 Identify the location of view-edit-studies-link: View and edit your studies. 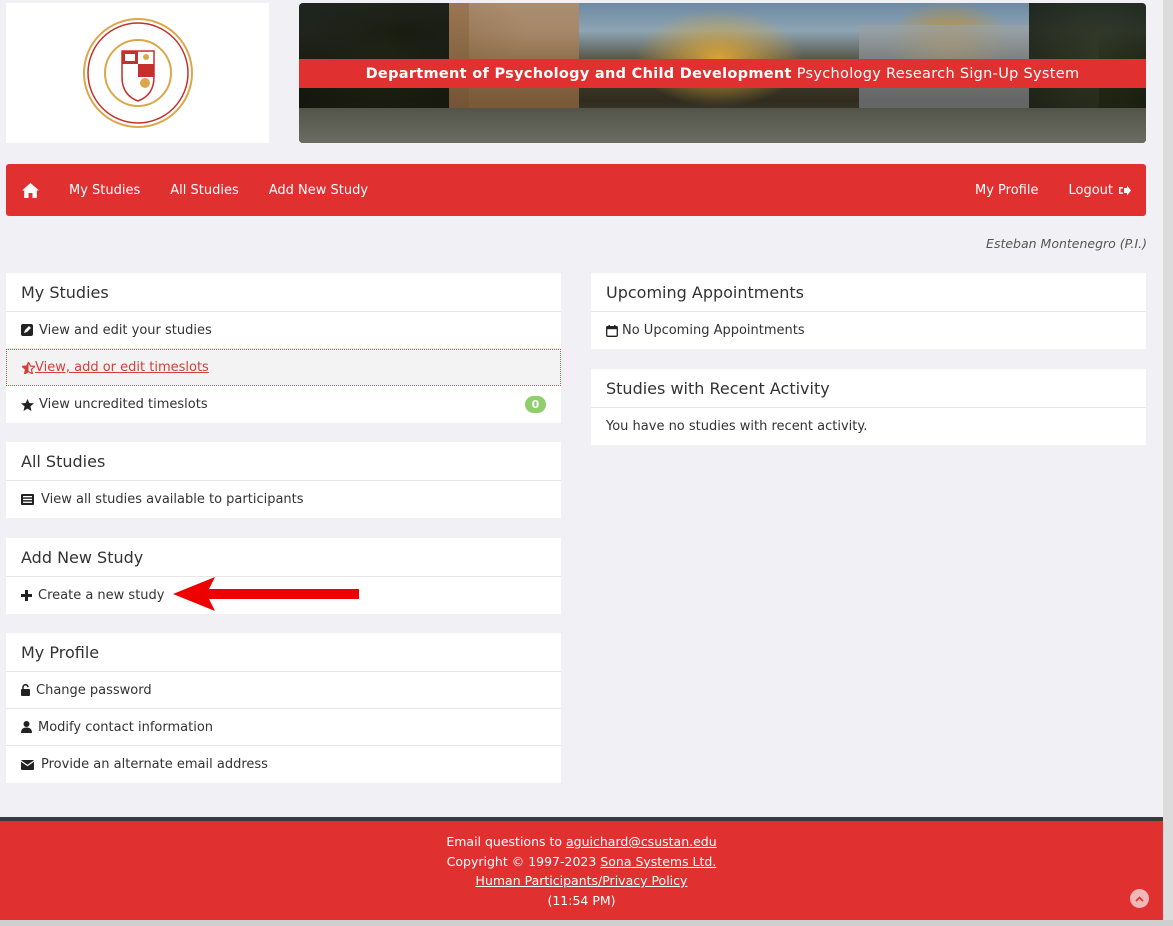
(283, 330).